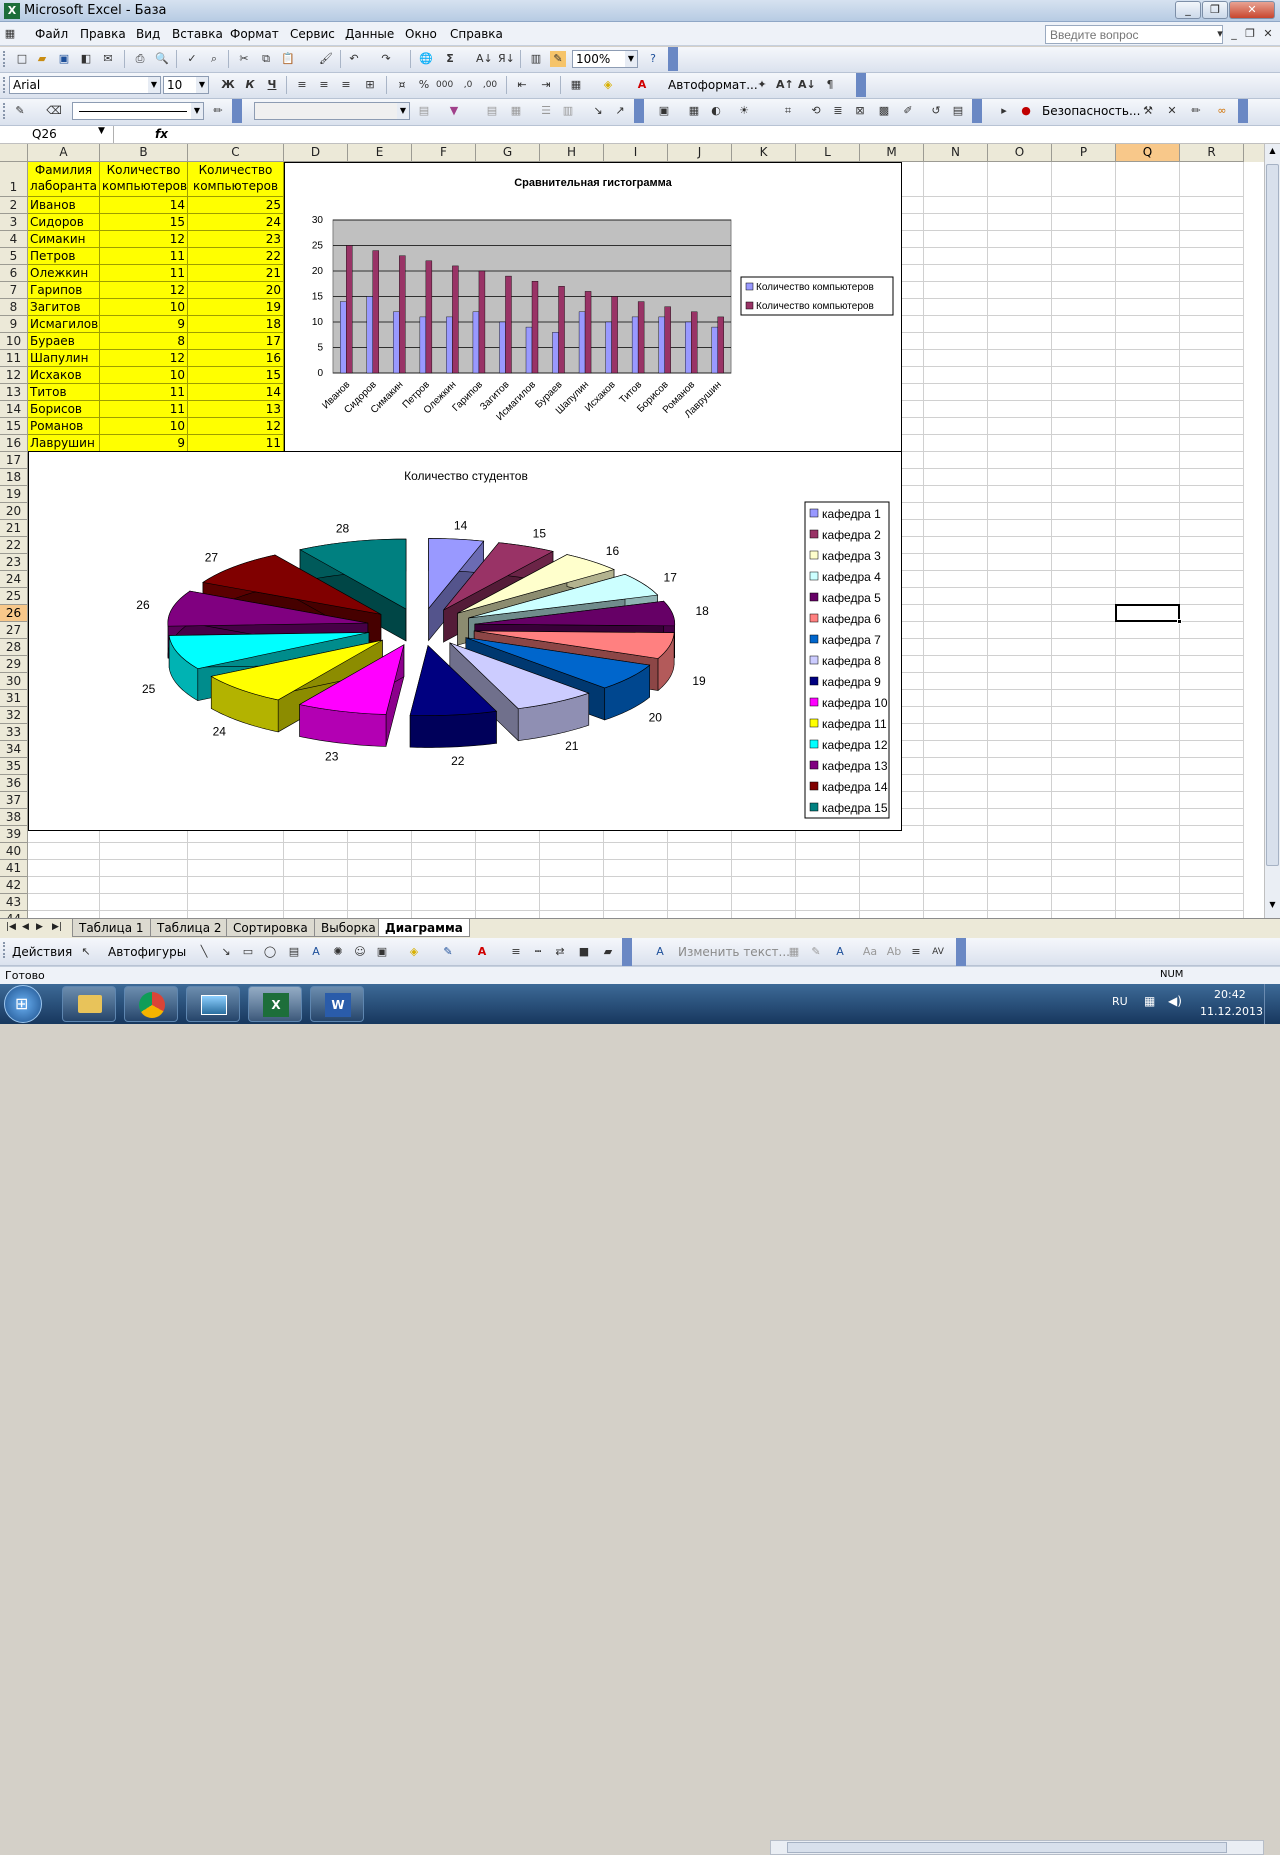 The image size is (1280, 1855). What do you see at coordinates (1120, 1001) in the screenshot?
I see `language-indicator: RU` at bounding box center [1120, 1001].